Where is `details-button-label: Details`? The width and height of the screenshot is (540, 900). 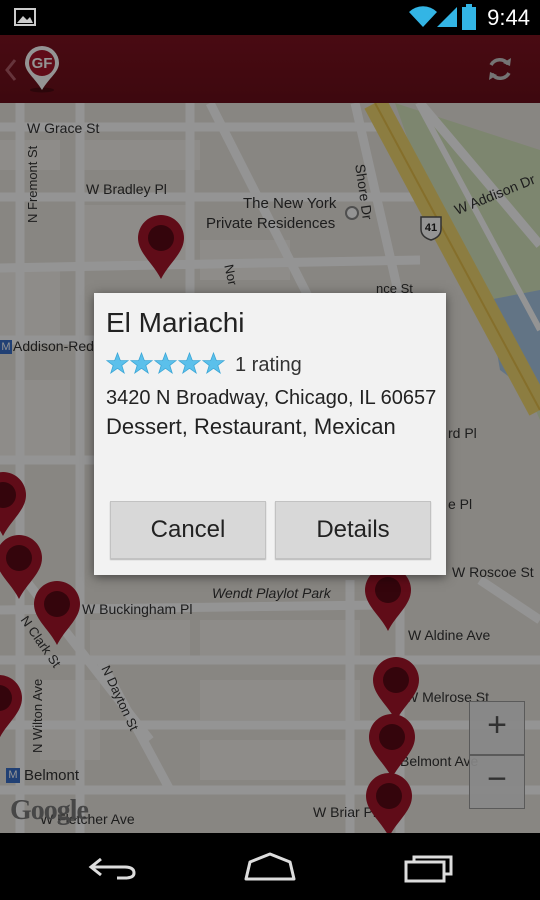 details-button-label: Details is located at coordinates (353, 529).